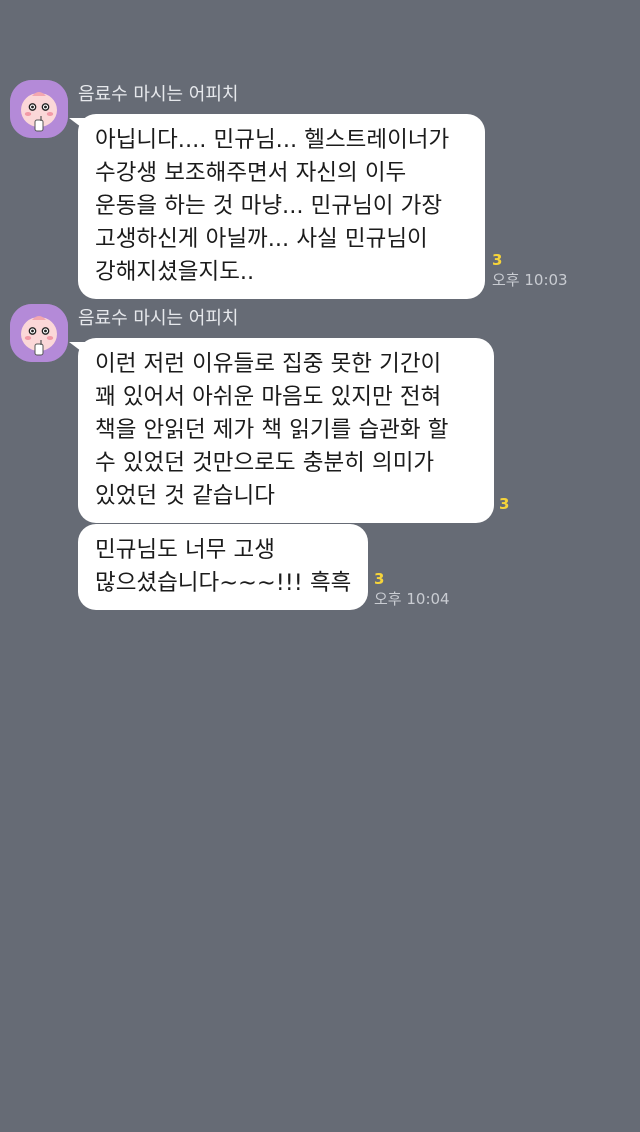 The height and width of the screenshot is (1132, 640). I want to click on message-line: 민규님도 너무 고생, so click(185, 550).